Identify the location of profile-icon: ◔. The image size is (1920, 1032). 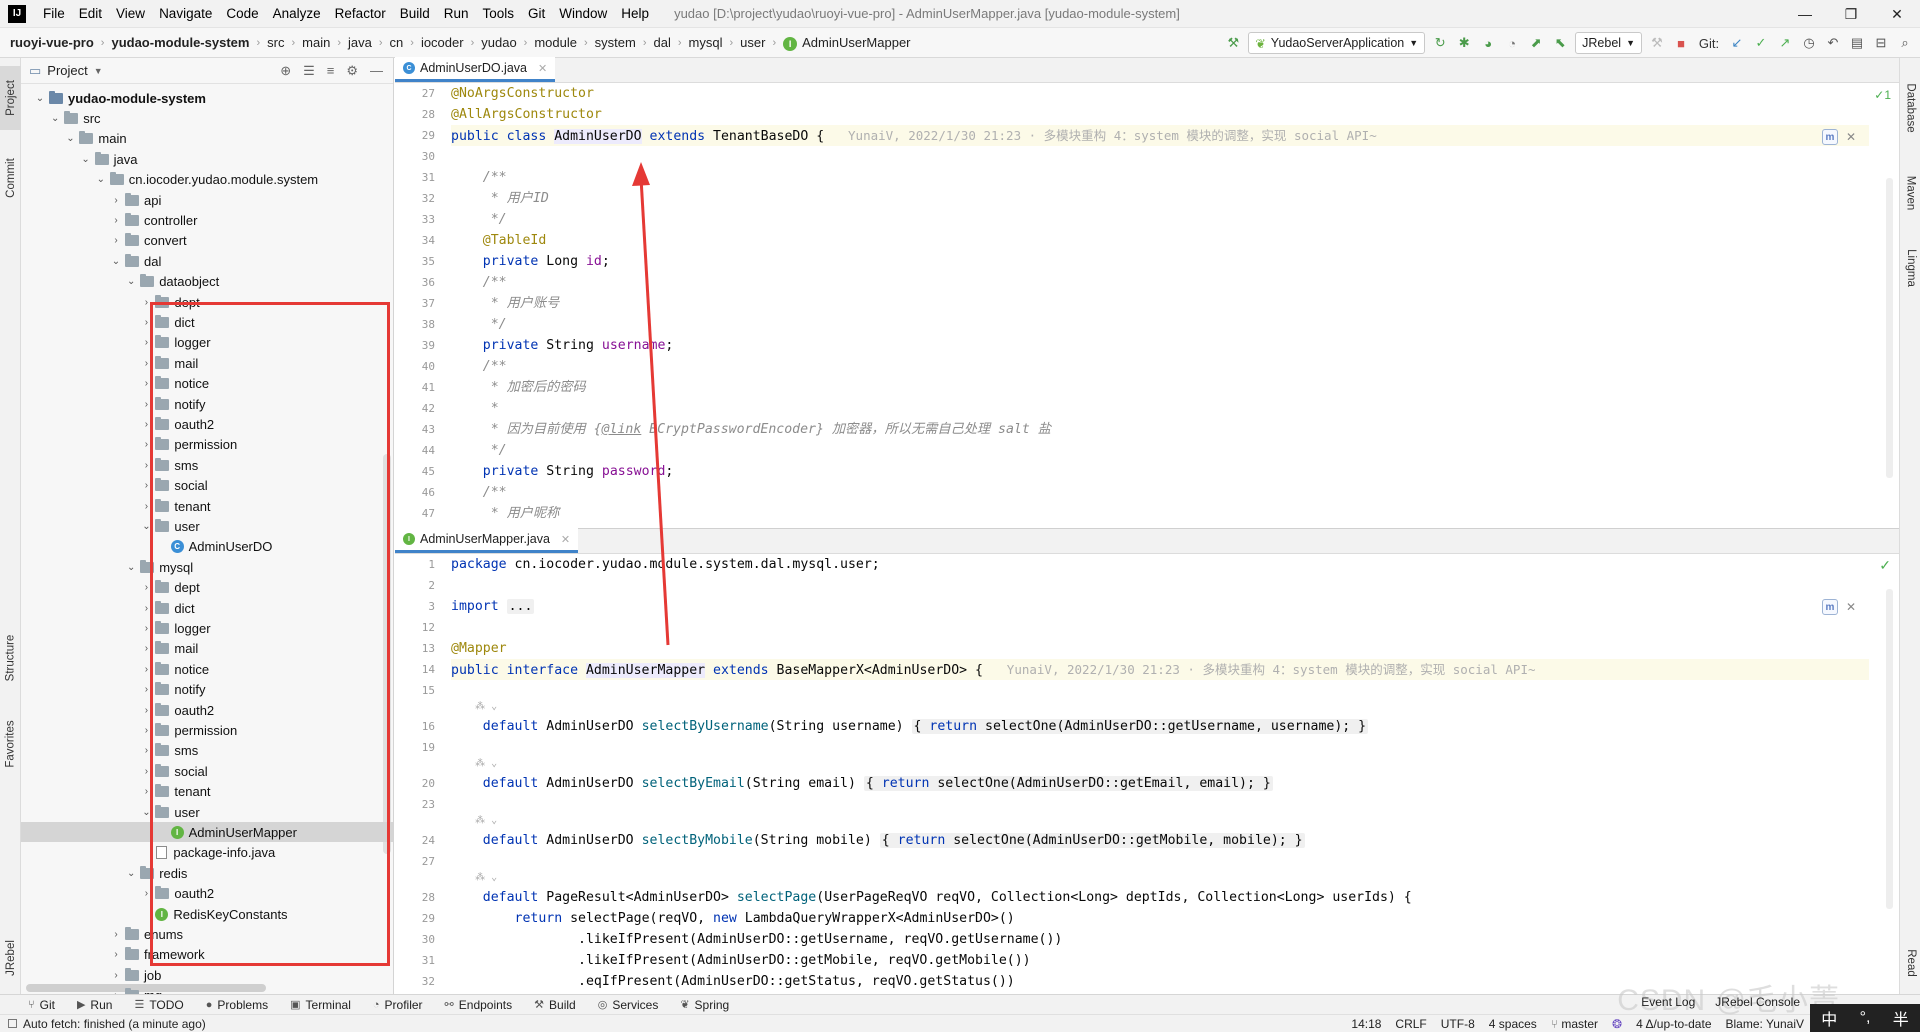
(1512, 43).